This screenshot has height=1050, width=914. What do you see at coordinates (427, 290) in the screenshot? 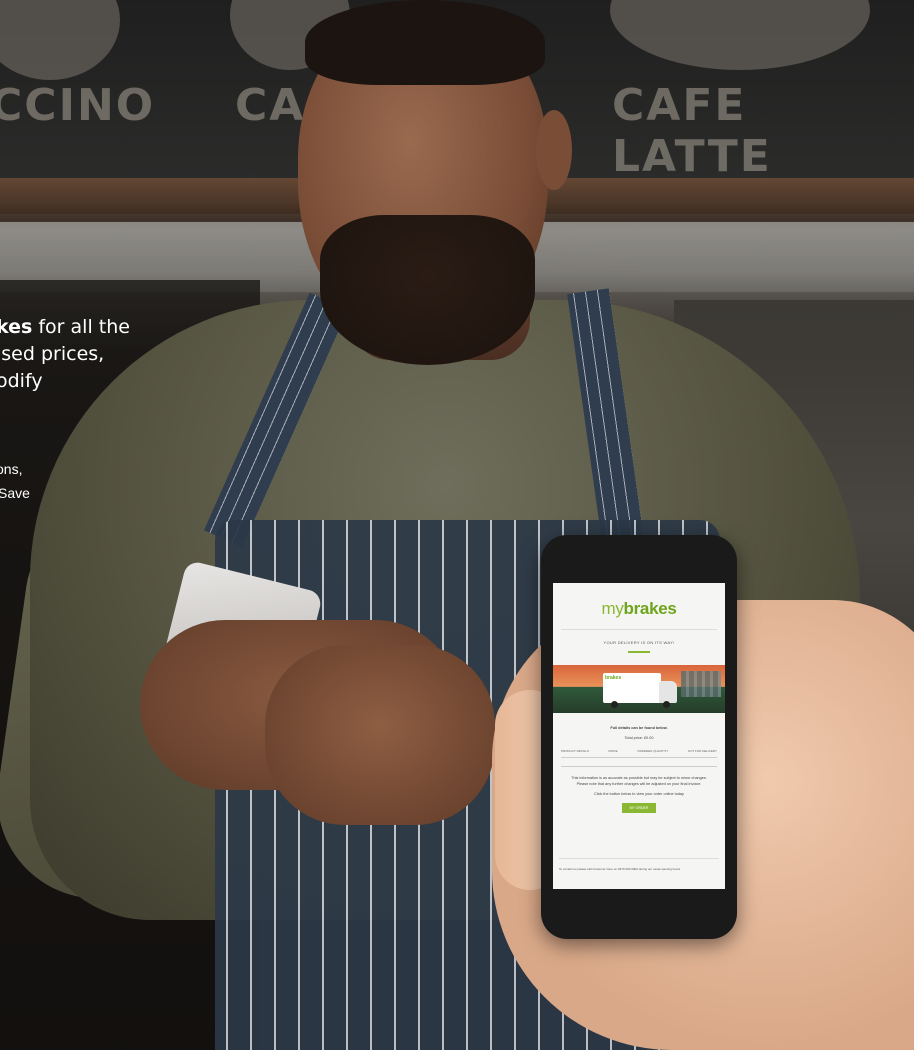
I see `beard` at bounding box center [427, 290].